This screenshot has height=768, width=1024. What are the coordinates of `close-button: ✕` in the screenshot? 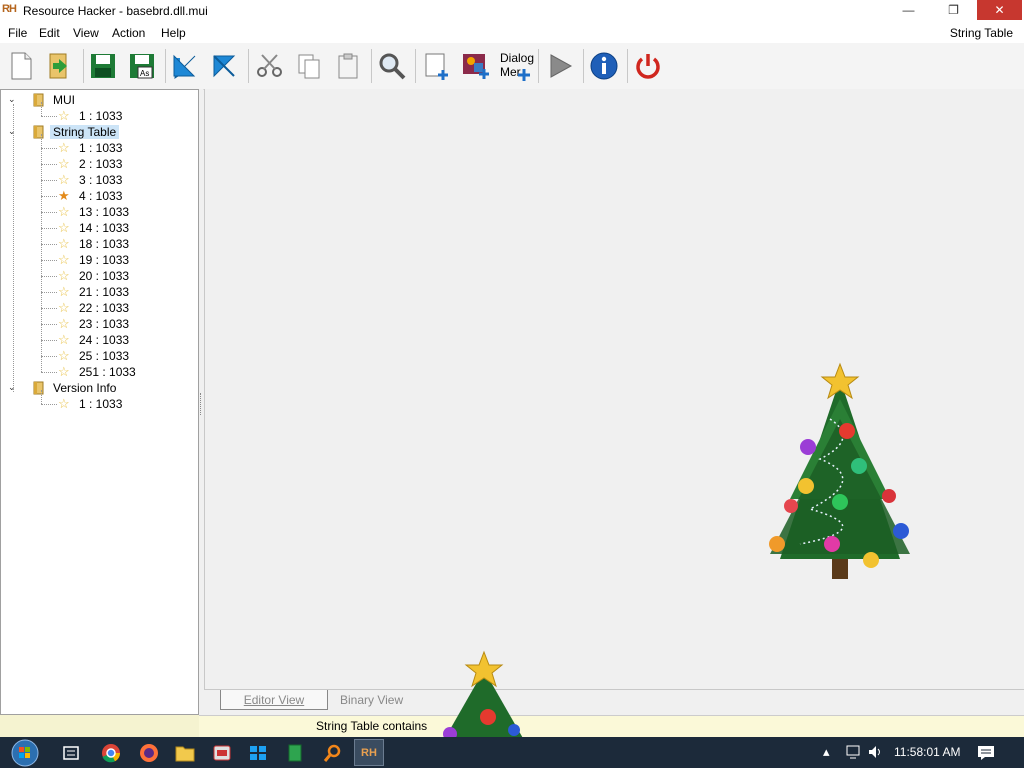 It's located at (999, 10).